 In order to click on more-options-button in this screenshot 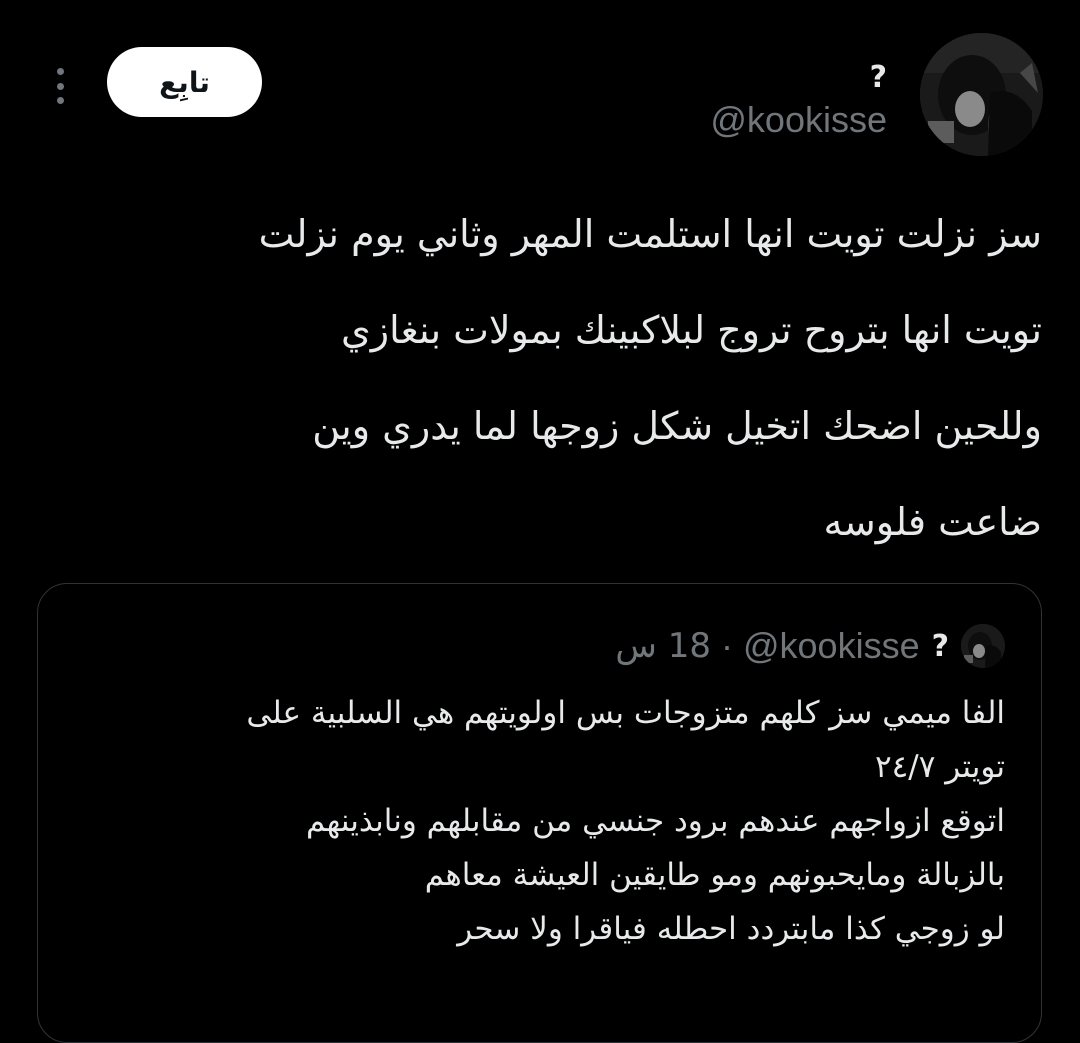, I will do `click(60, 86)`.